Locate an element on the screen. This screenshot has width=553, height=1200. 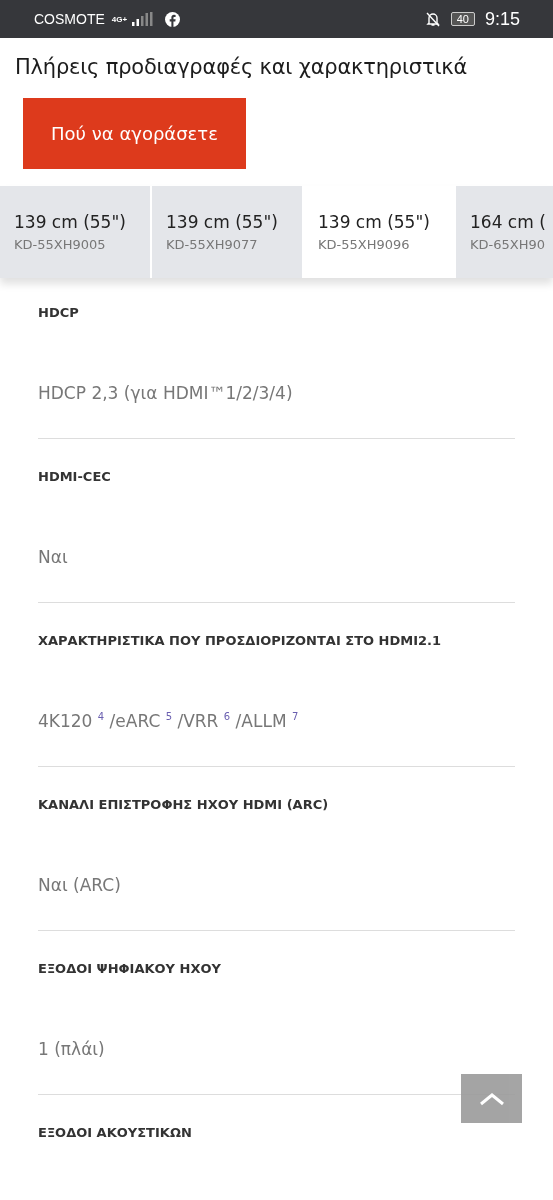
spec-label: ΧΑΡΑΚΤΗΡΙΣΤΙΚΑ ΠΟΥ ΠΡΟΣΔΙΟΡΙΖΟΝΤΑΙ ΣΤΟ HDMI2.1 is located at coordinates (240, 640).